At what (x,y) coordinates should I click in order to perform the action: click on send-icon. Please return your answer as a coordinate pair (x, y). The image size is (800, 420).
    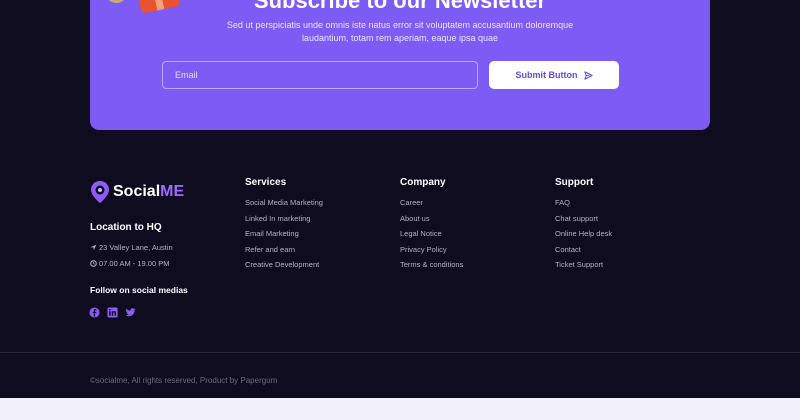
    Looking at the image, I should click on (588, 75).